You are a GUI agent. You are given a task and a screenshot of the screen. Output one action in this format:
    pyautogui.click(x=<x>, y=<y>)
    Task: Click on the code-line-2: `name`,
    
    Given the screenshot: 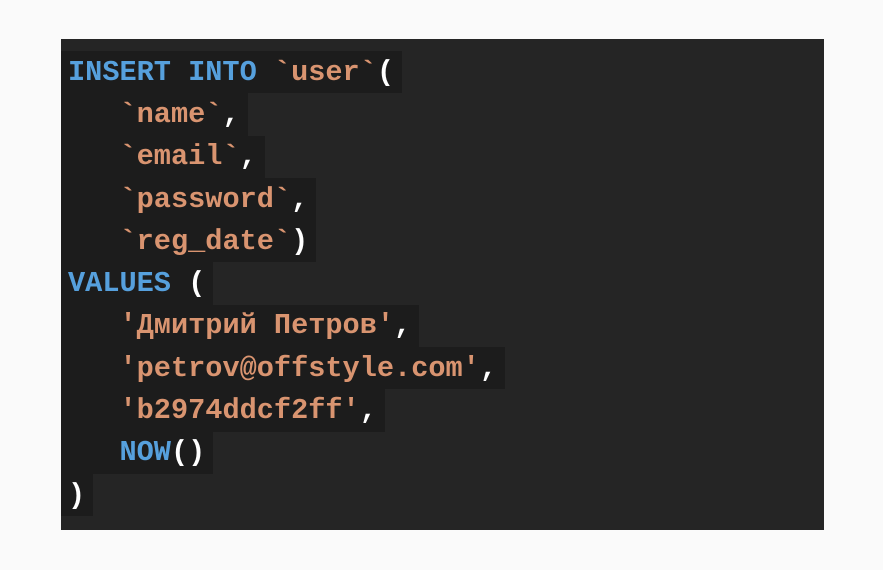 What is the action you would take?
    pyautogui.click(x=442, y=114)
    